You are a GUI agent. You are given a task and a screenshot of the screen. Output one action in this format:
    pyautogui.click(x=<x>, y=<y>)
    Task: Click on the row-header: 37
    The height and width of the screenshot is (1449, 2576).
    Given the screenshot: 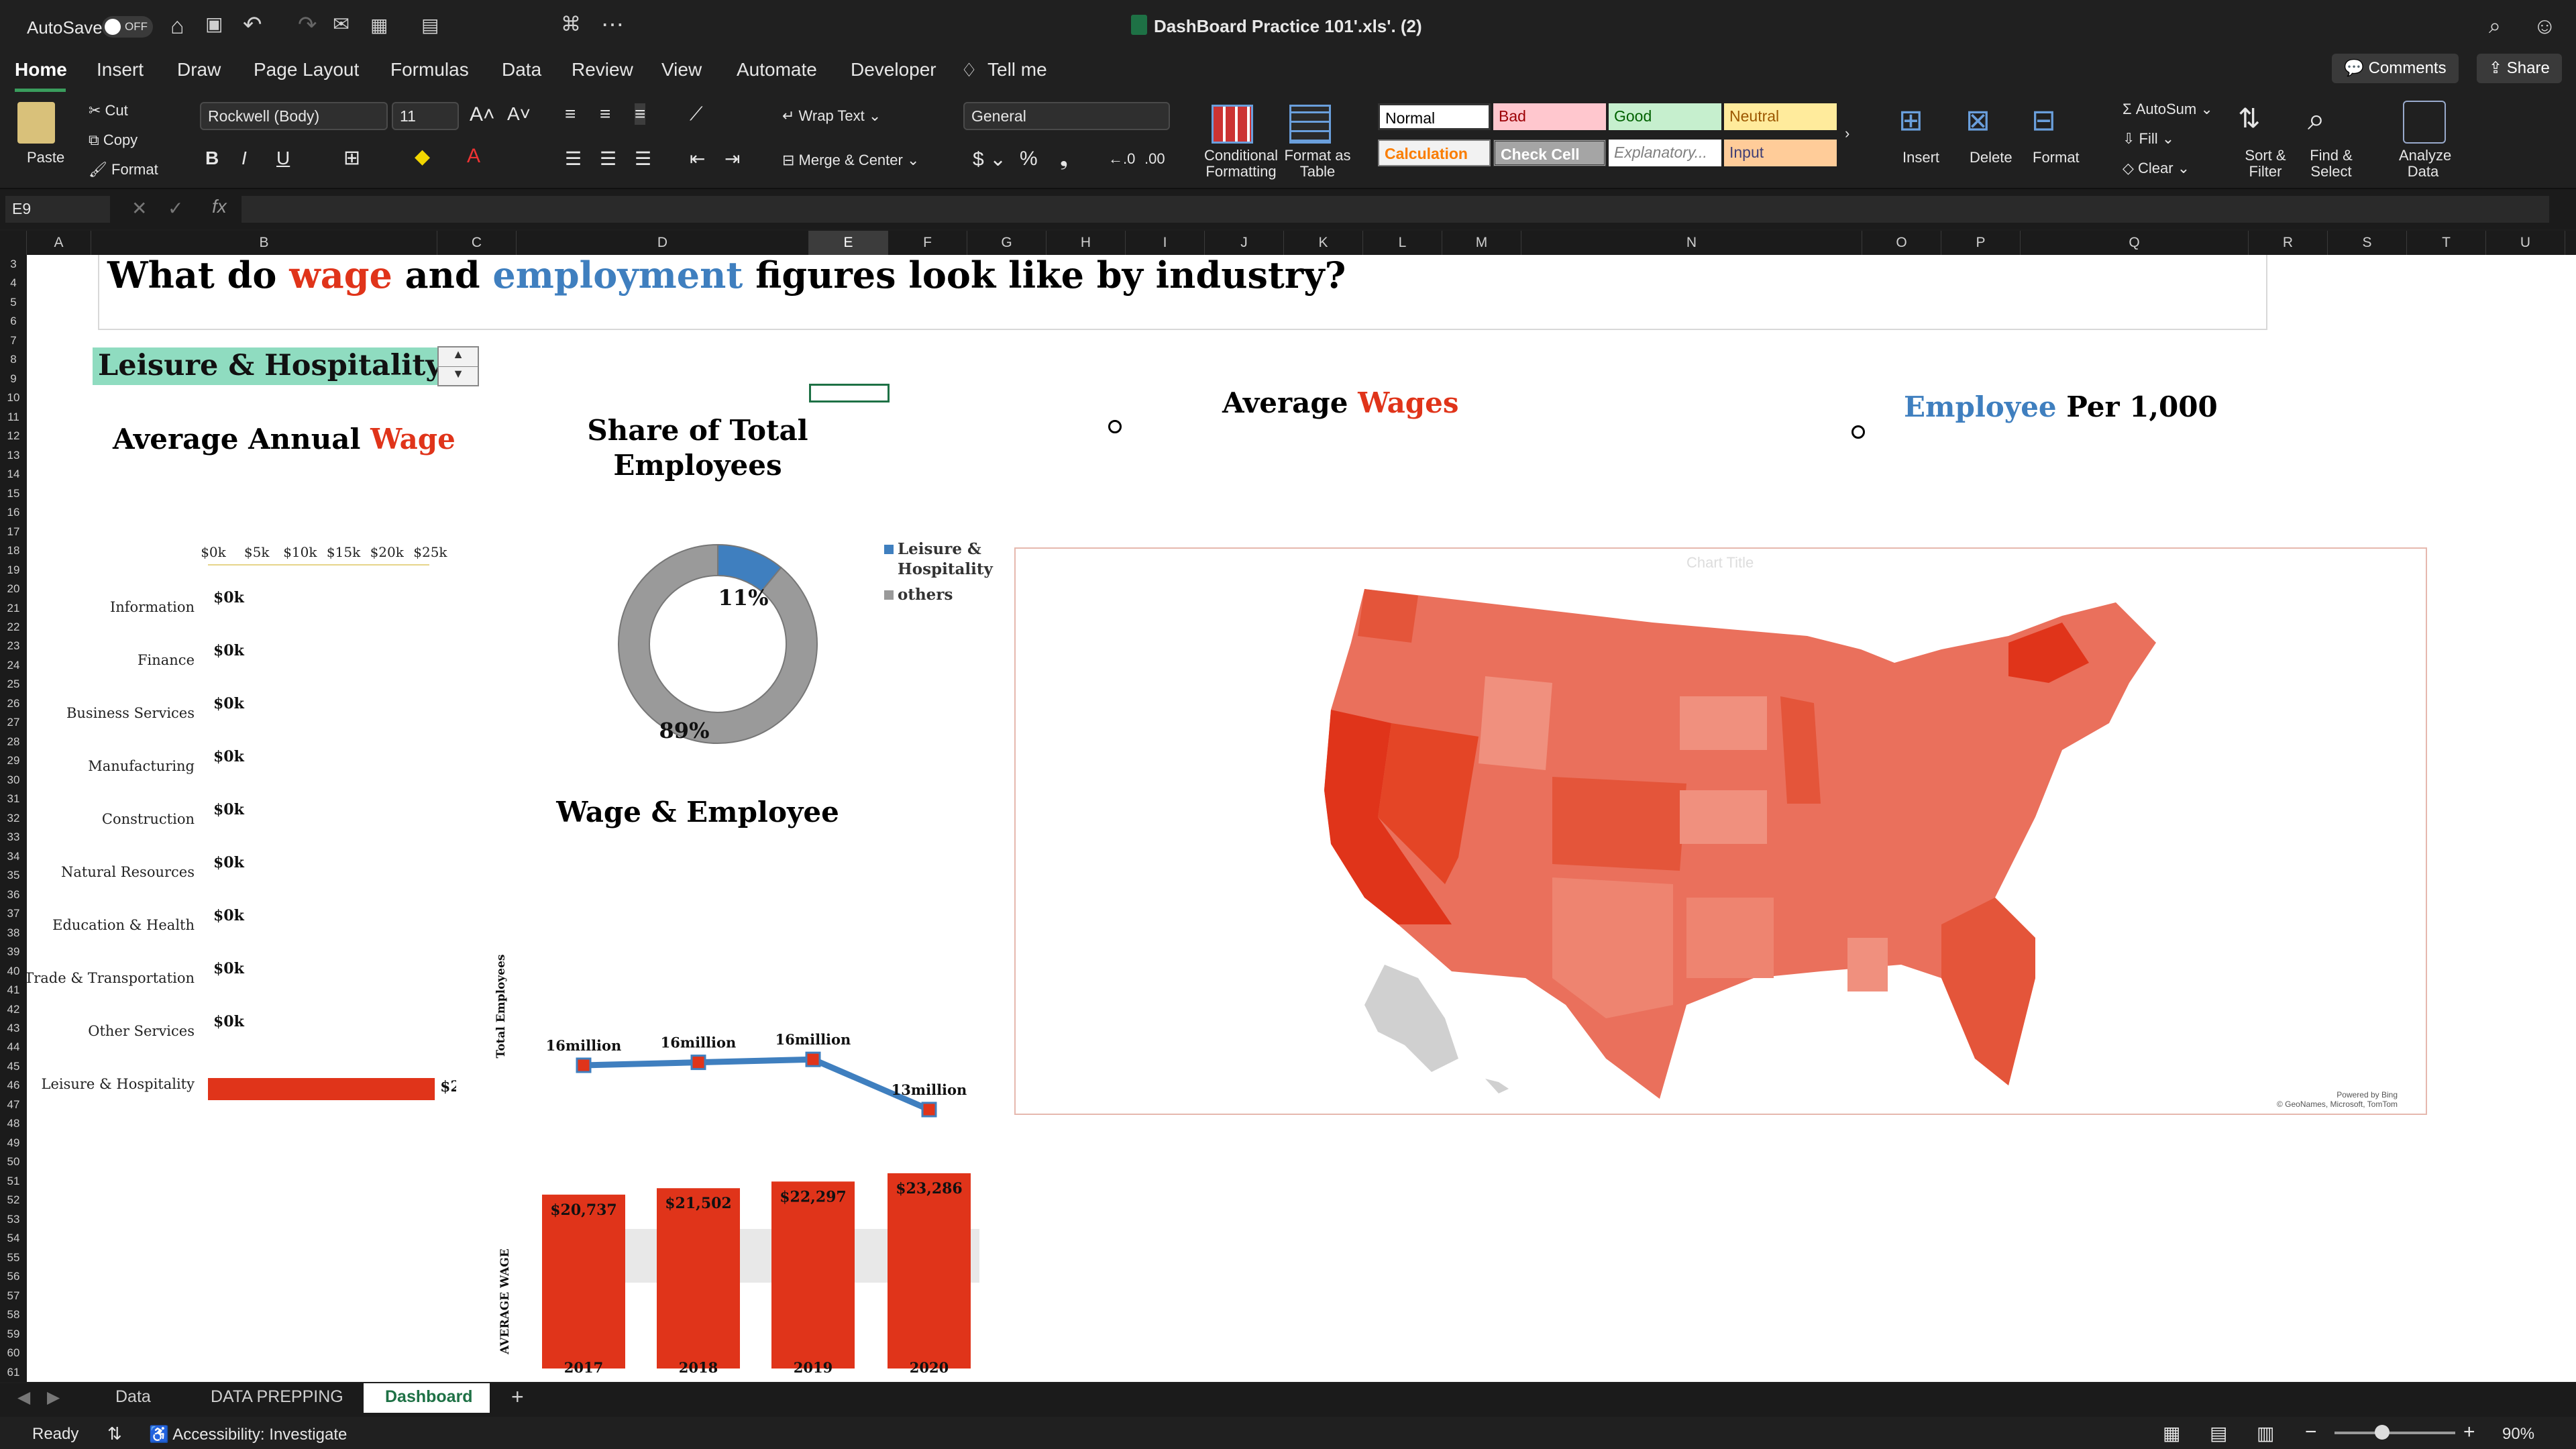 What is the action you would take?
    pyautogui.click(x=13, y=913)
    